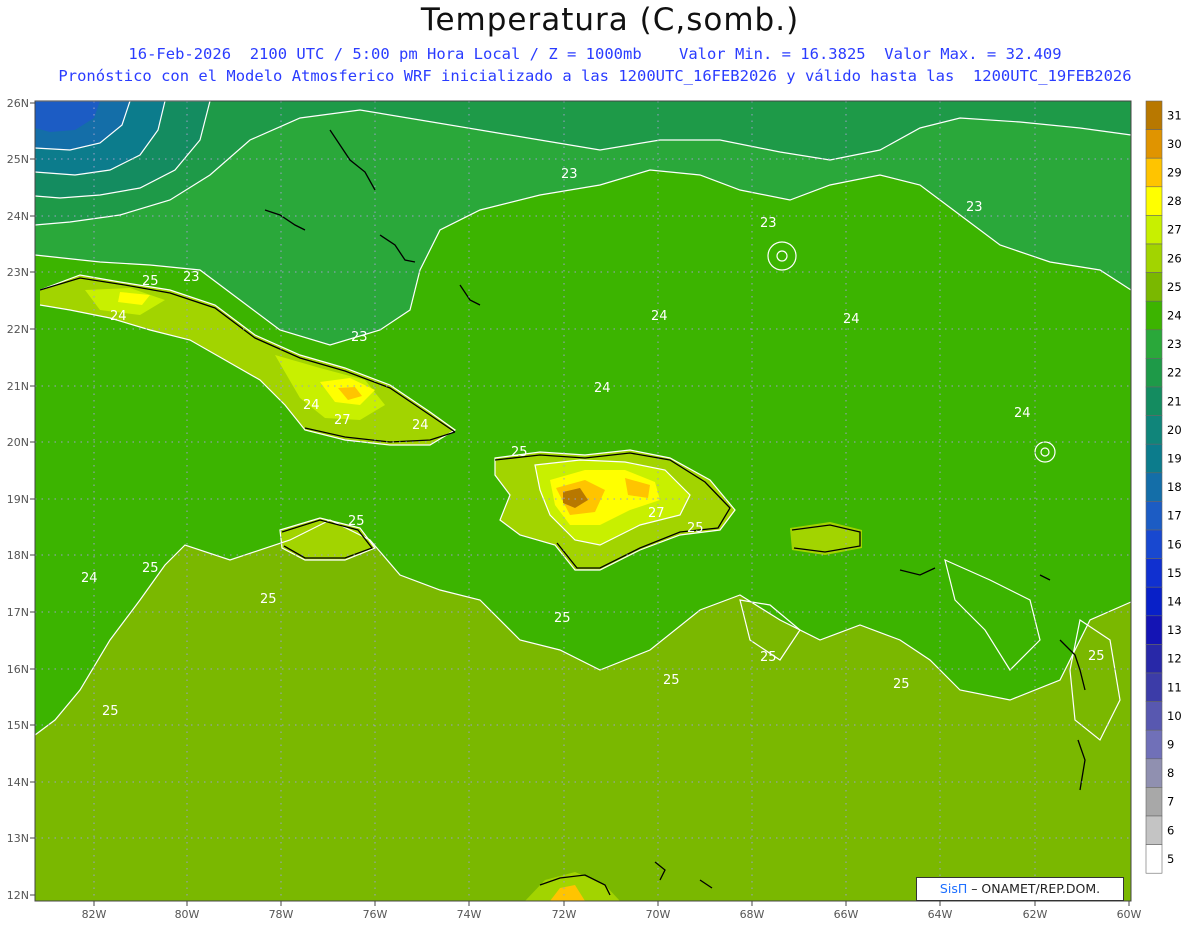 The height and width of the screenshot is (927, 1200). I want to click on lon-tick-label: 66W, so click(846, 914).